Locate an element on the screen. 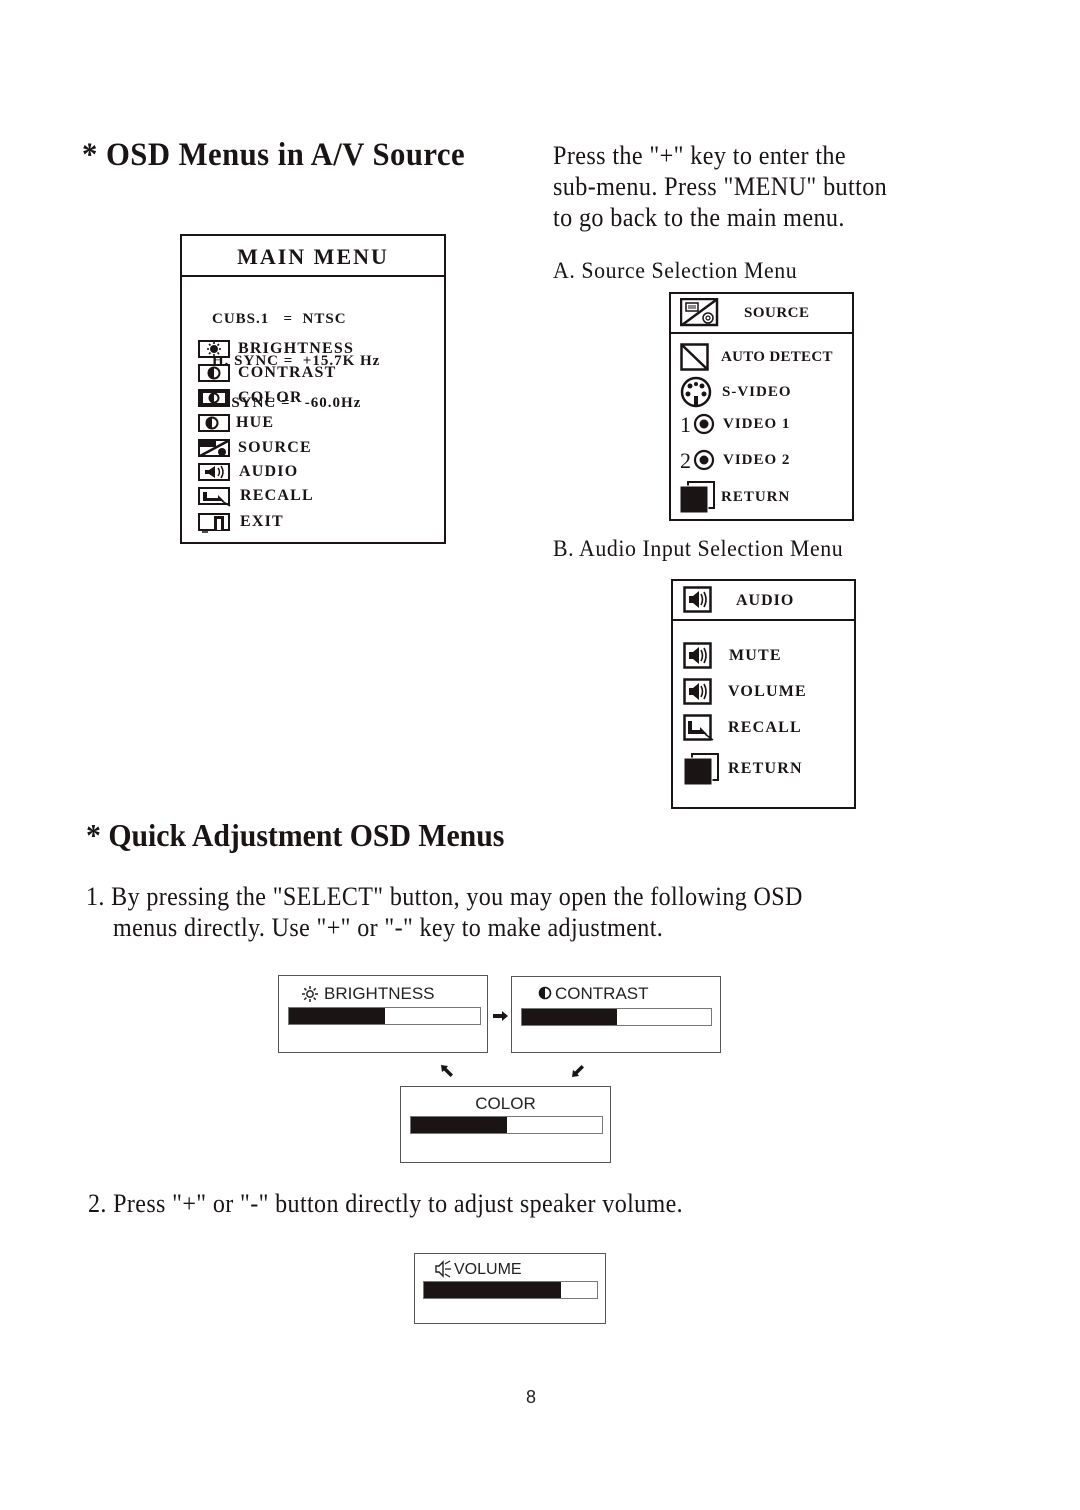 This screenshot has height=1510, width=1080. source-menu-header: SOURCE is located at coordinates (761, 314).